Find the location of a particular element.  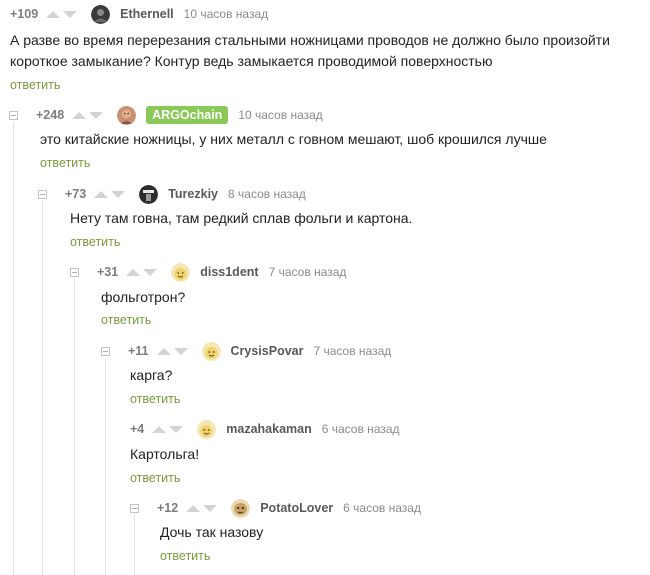

comment-header: +4 mazahakaman 6 часов назад is located at coordinates (265, 429).